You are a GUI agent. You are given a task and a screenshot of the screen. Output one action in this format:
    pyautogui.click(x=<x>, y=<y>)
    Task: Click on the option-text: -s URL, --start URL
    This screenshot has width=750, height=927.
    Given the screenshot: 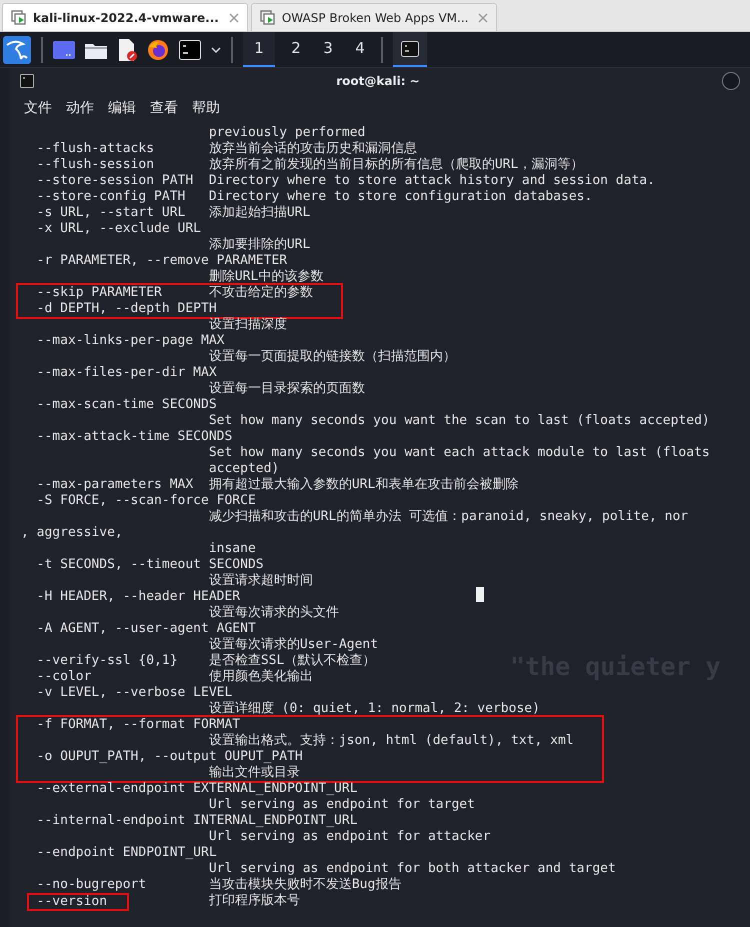 What is the action you would take?
    pyautogui.click(x=111, y=212)
    